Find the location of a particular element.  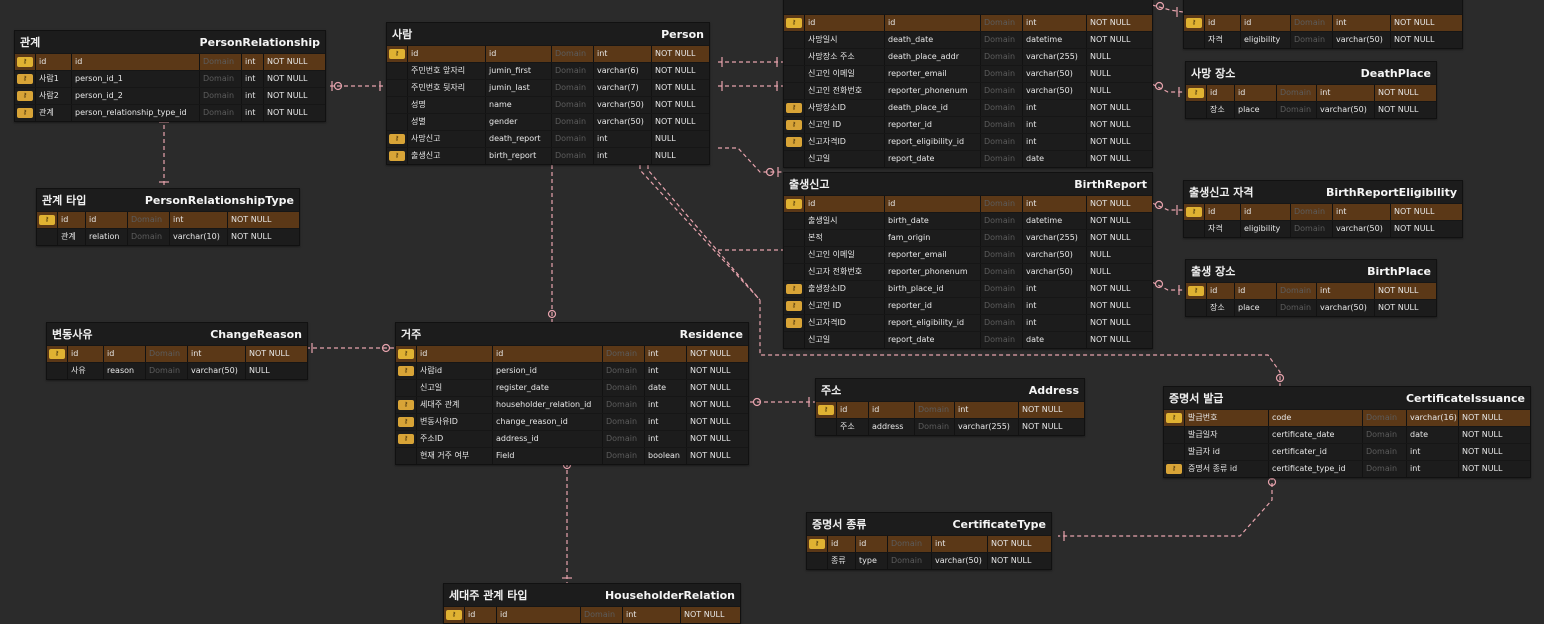

attribute-row: 사망일시 death_date Domain datetime NOT NULL is located at coordinates (968, 39).